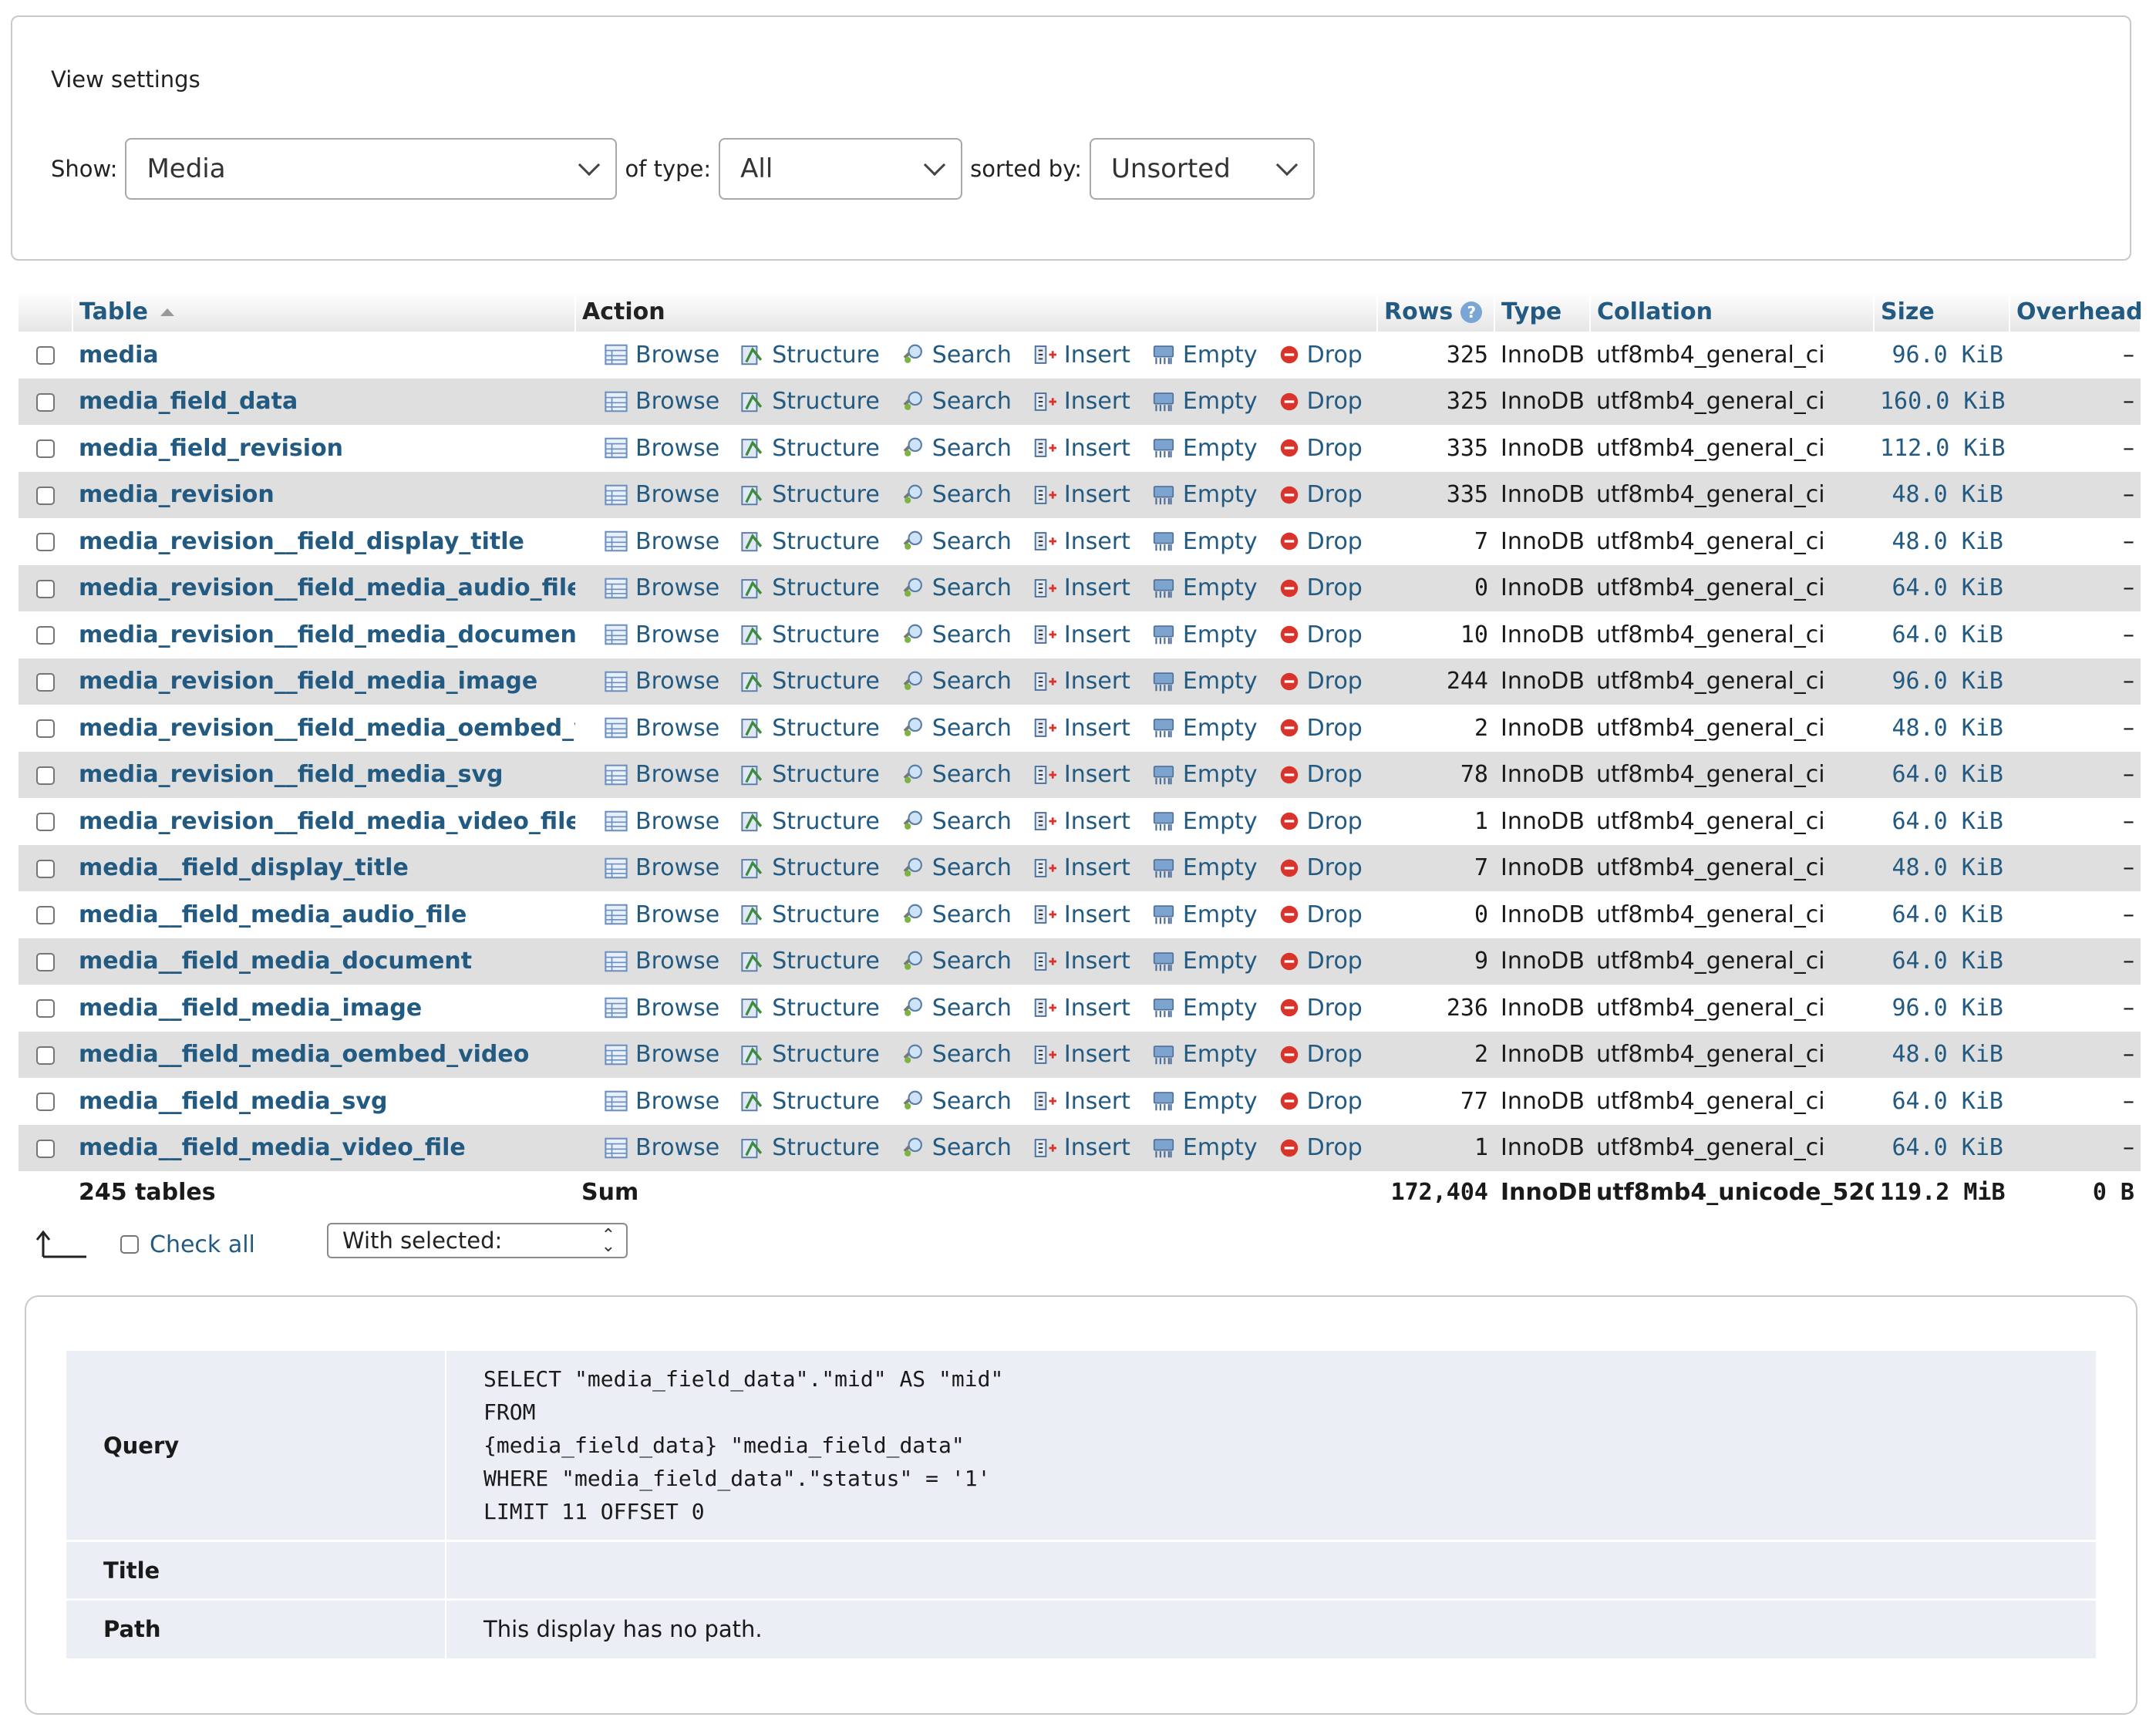  I want to click on table-name-link: media_revision__field_media_image, so click(308, 681).